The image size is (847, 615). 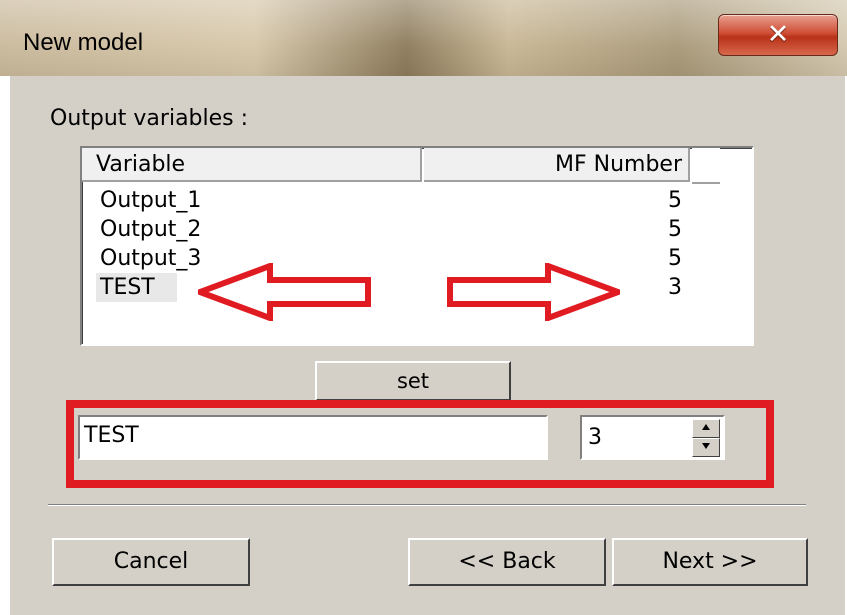 I want to click on close-button: ✕, so click(x=778, y=35).